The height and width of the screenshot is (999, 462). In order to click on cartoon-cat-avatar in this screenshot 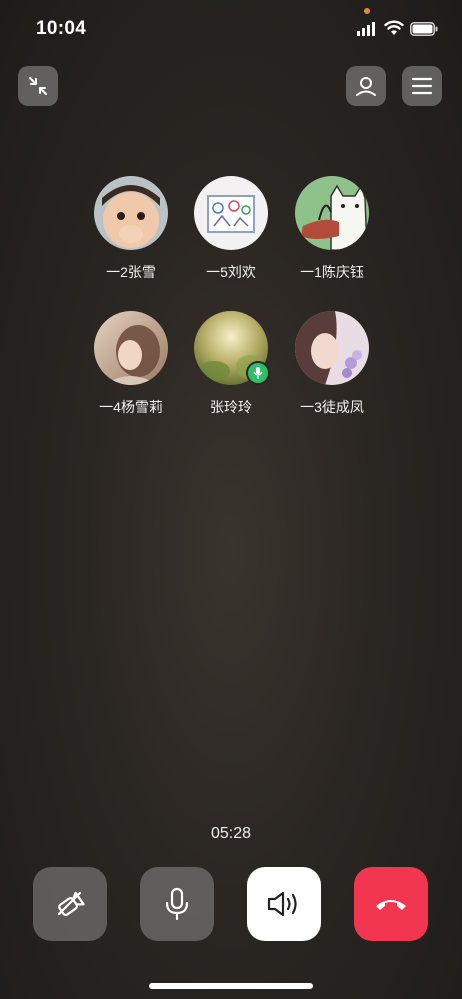, I will do `click(332, 213)`.